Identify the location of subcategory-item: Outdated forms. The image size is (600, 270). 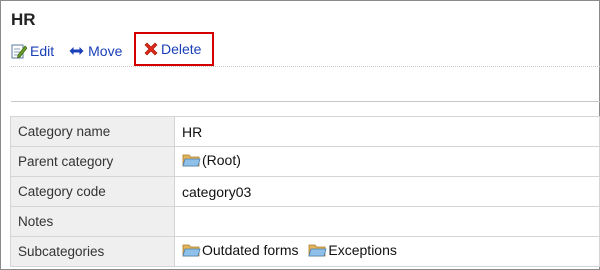
(242, 250).